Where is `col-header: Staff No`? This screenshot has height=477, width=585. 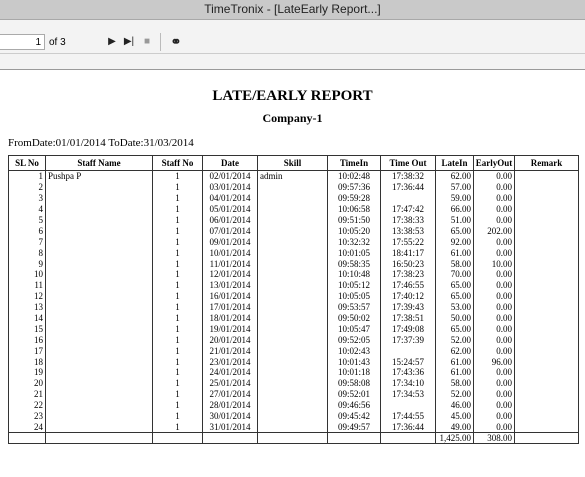 col-header: Staff No is located at coordinates (177, 163).